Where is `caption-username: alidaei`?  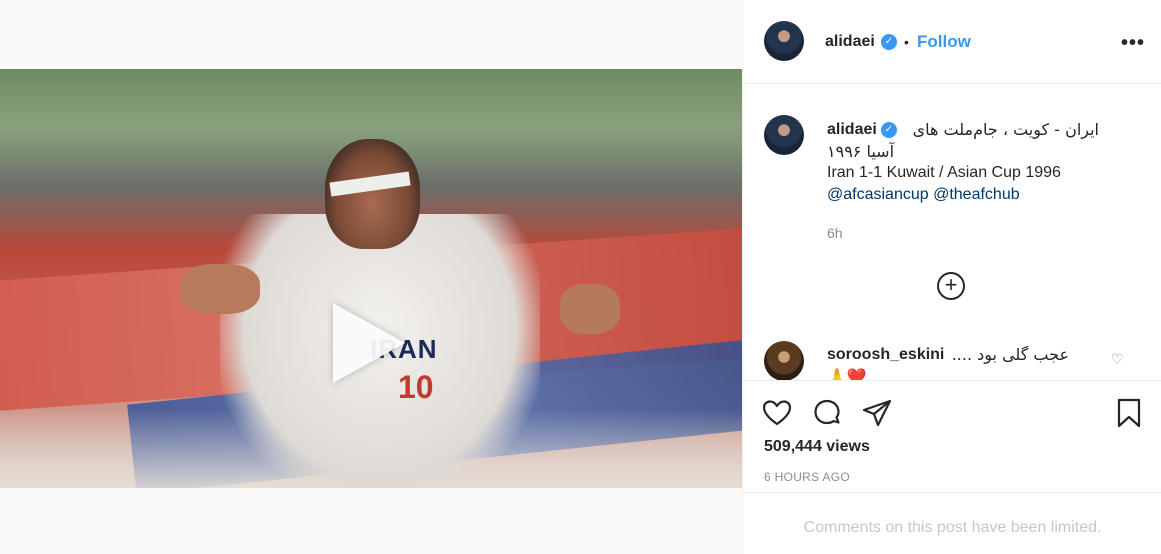 caption-username: alidaei is located at coordinates (852, 130).